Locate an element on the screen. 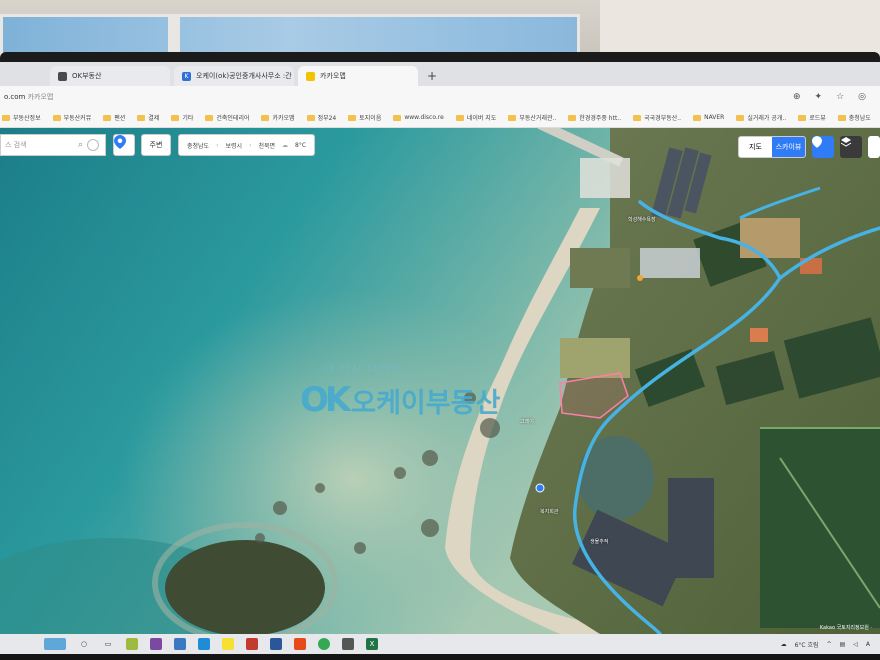 Image resolution: width=880 pixels, height=660 pixels. bookmark-item: 카카오맵 is located at coordinates (278, 117).